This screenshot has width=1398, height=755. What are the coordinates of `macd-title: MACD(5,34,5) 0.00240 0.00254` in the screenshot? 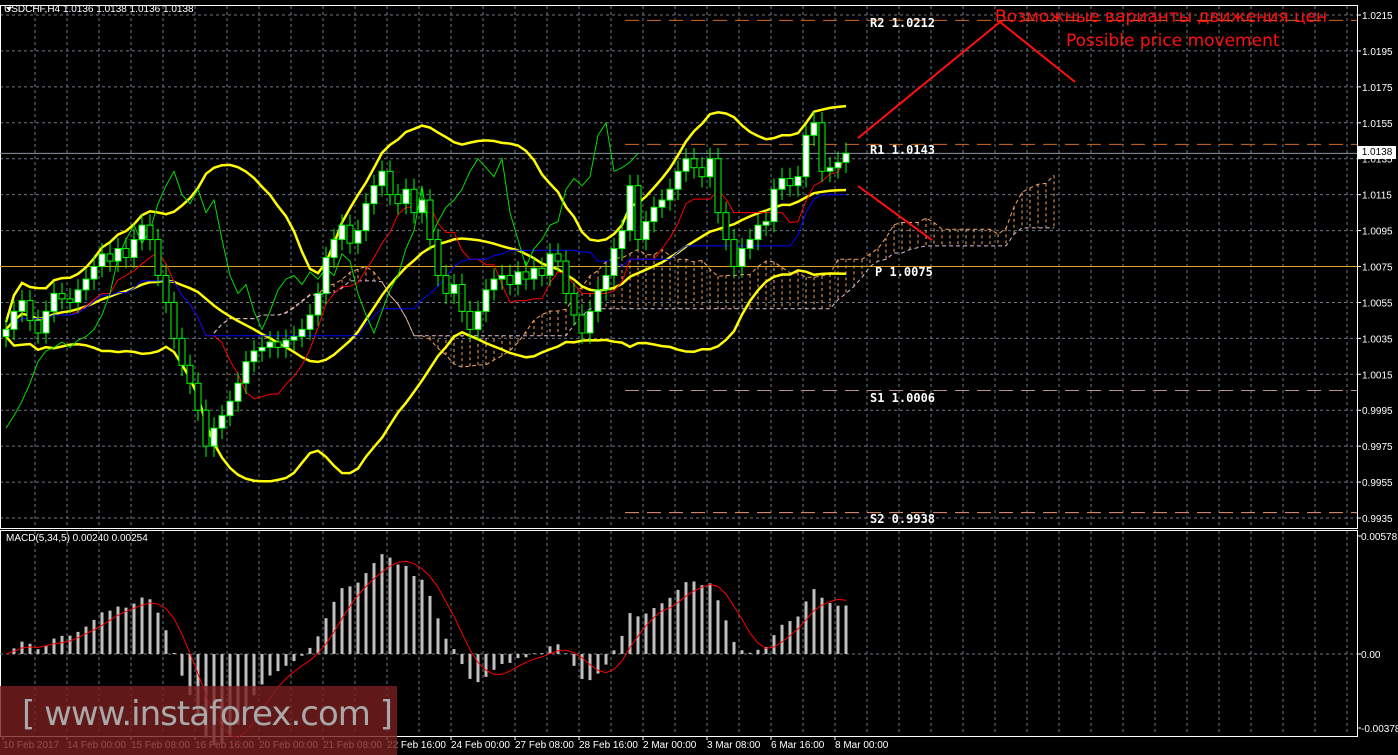 It's located at (77, 538).